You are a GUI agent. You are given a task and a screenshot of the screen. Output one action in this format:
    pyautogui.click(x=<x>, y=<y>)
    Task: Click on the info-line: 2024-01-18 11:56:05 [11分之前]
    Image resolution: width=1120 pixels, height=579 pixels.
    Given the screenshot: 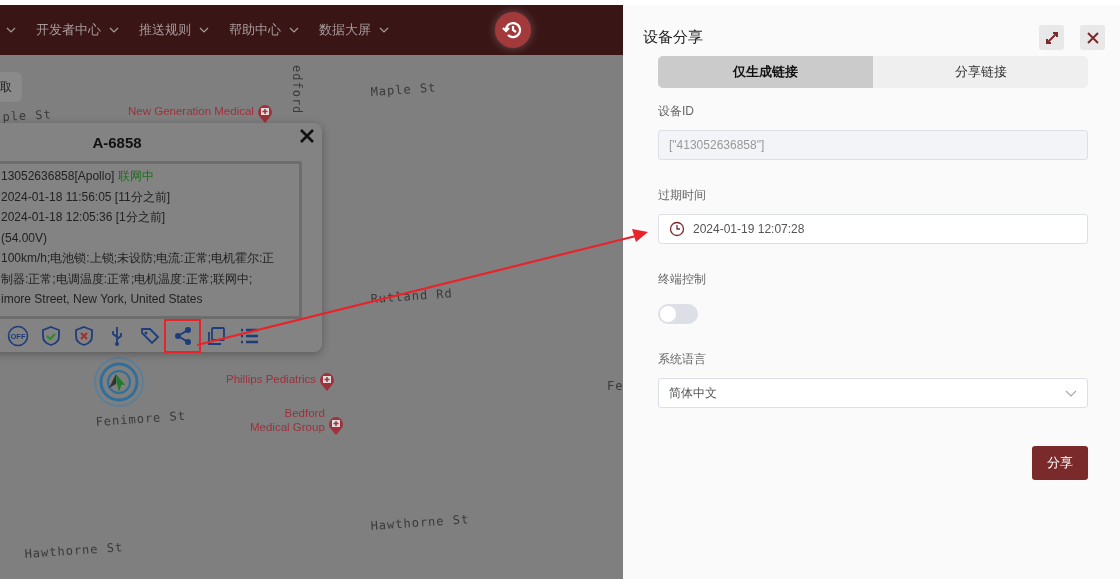 What is the action you would take?
    pyautogui.click(x=86, y=197)
    